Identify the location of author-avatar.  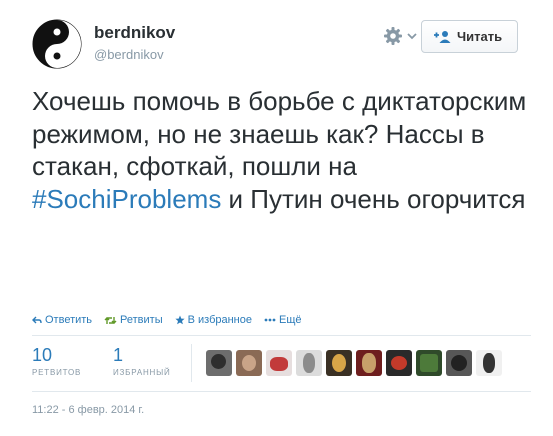
(57, 44).